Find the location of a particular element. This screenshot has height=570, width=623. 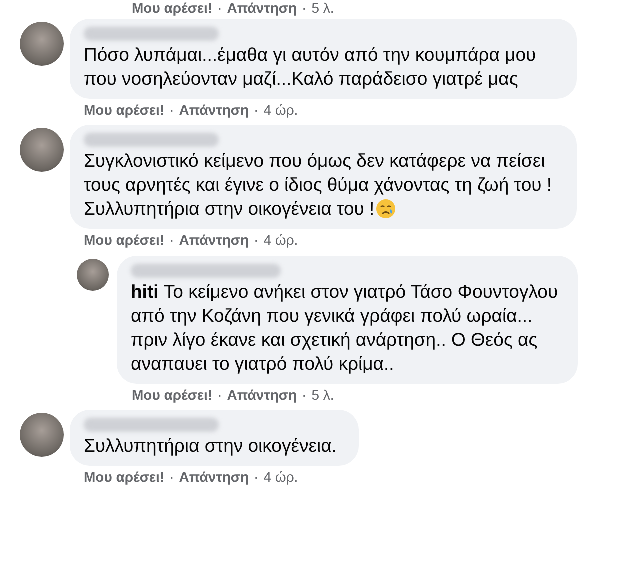

comment-text: Συλλυπητήρια στην οικογένεια. is located at coordinates (210, 445).